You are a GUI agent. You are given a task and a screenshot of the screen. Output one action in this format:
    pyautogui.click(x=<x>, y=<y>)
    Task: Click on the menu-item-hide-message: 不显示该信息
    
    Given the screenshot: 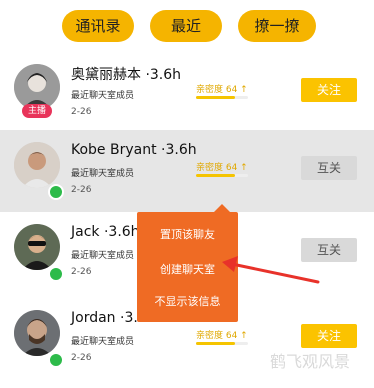 What is the action you would take?
    pyautogui.click(x=187, y=301)
    